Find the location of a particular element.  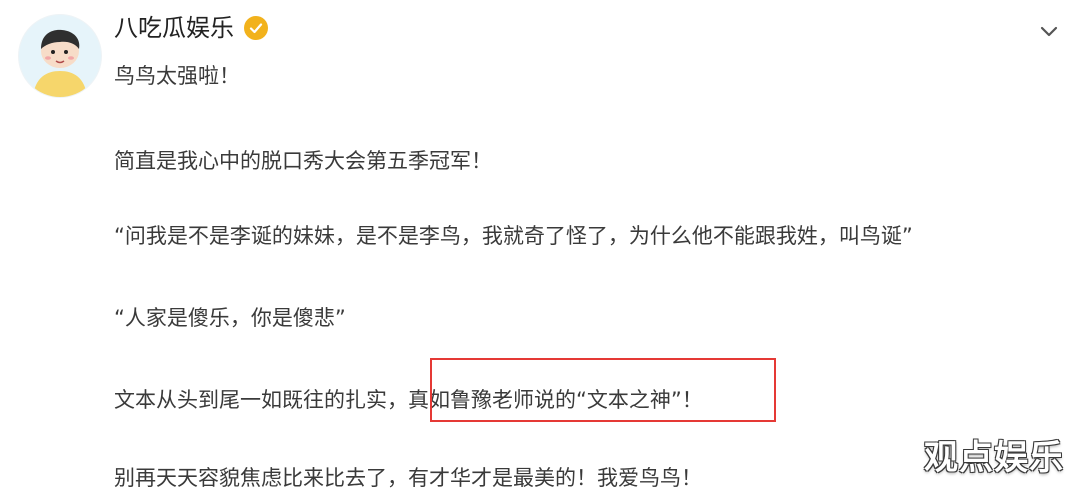

verified-badge-icon is located at coordinates (256, 28).